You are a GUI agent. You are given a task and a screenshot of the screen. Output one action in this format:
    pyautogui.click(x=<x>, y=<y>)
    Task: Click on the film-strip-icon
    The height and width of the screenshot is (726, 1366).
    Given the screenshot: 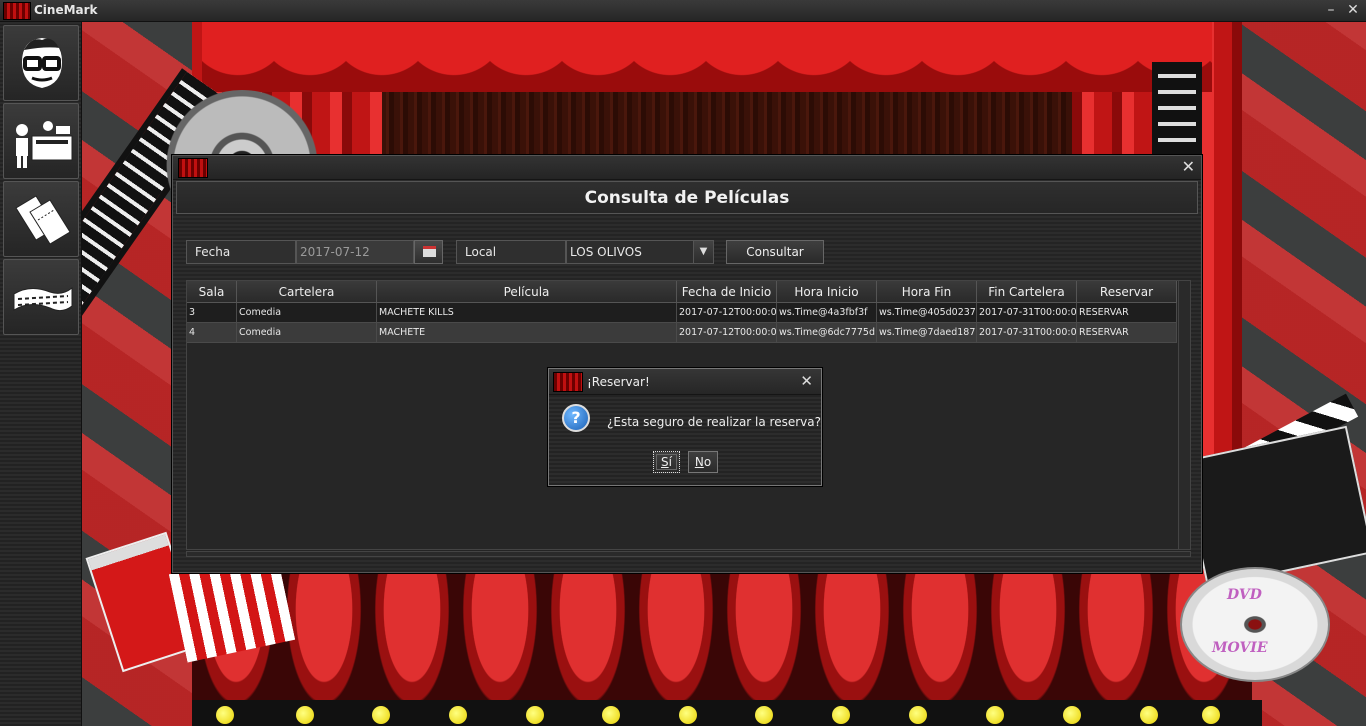 What is the action you would take?
    pyautogui.click(x=43, y=299)
    